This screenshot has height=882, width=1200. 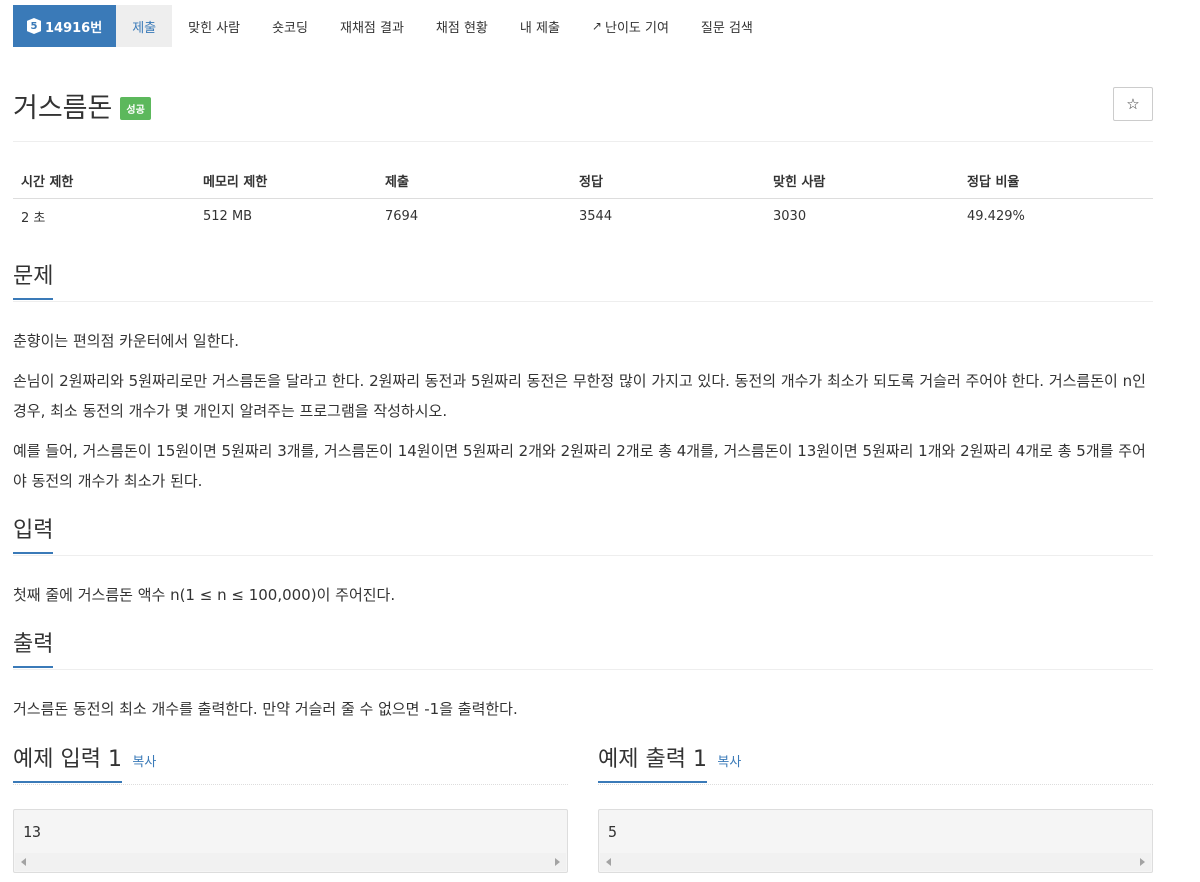 I want to click on info-solved-users: 3030, so click(x=790, y=217).